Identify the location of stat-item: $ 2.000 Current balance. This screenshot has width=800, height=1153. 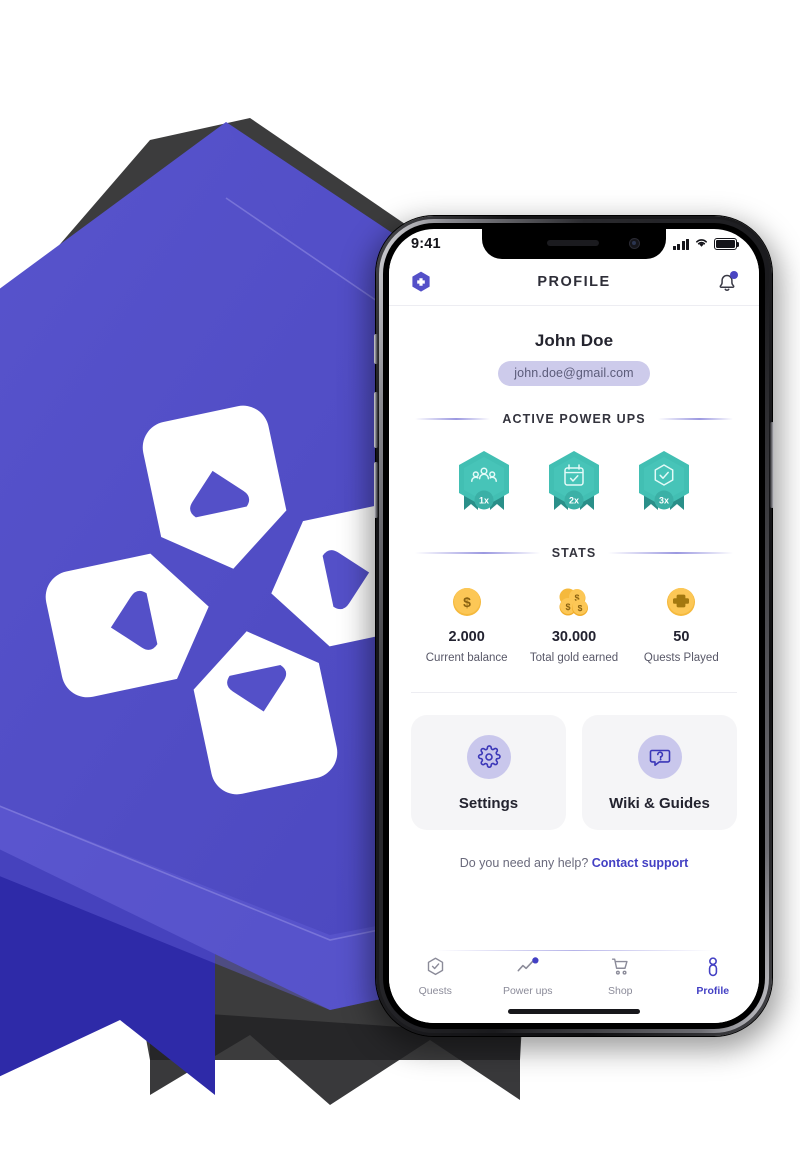
(466, 624).